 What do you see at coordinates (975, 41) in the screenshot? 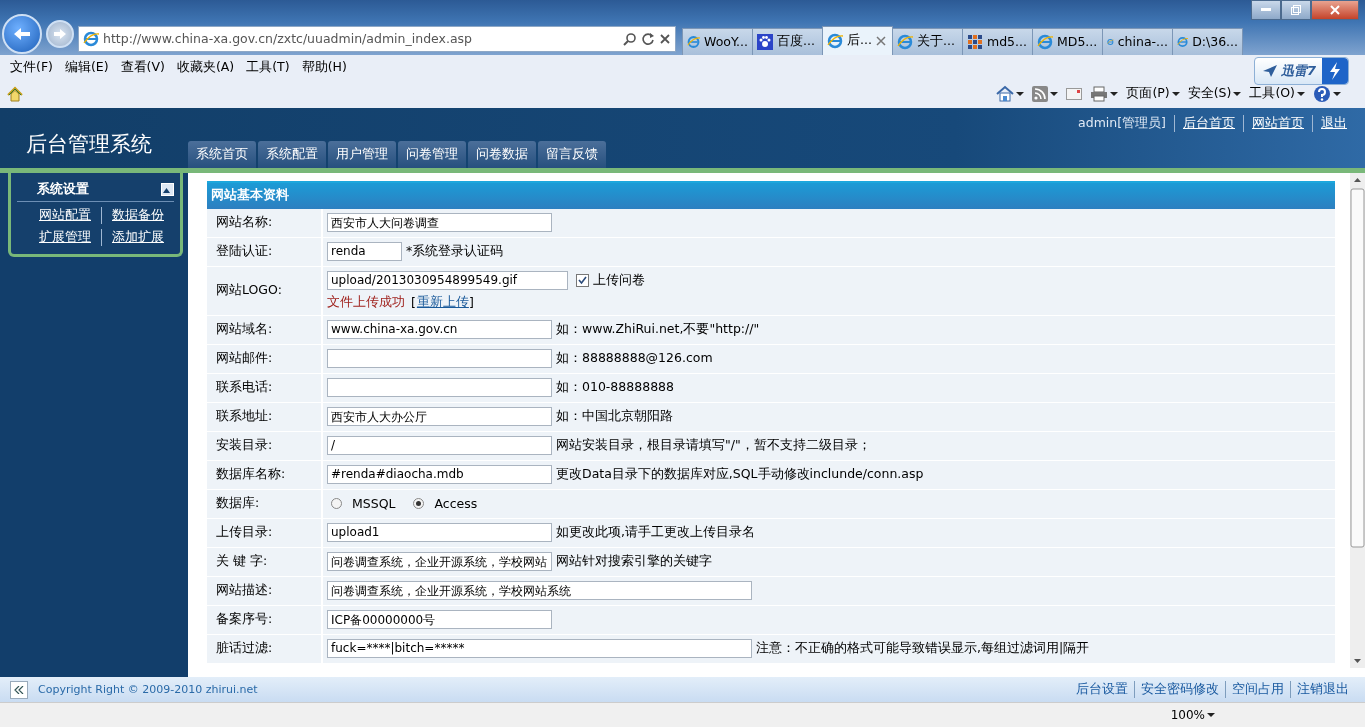
I see `grid-icon` at bounding box center [975, 41].